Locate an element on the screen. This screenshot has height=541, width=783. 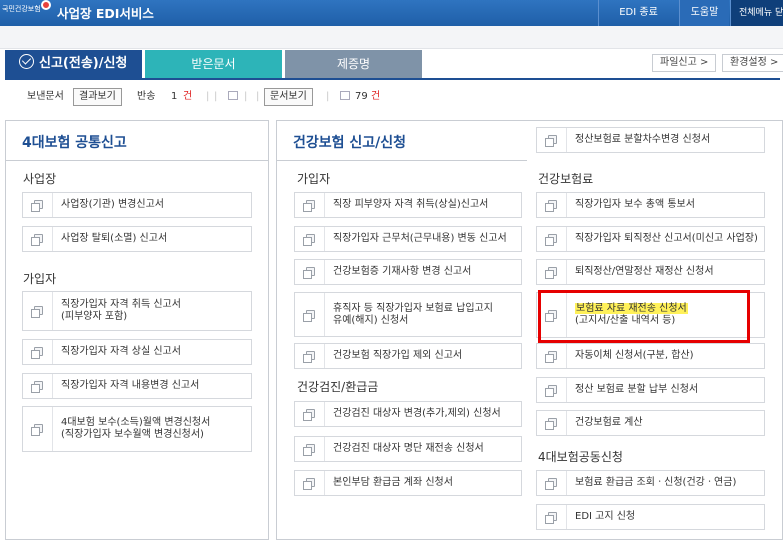
common-report-title: 4대보험 공통신고 is located at coordinates (74, 143).